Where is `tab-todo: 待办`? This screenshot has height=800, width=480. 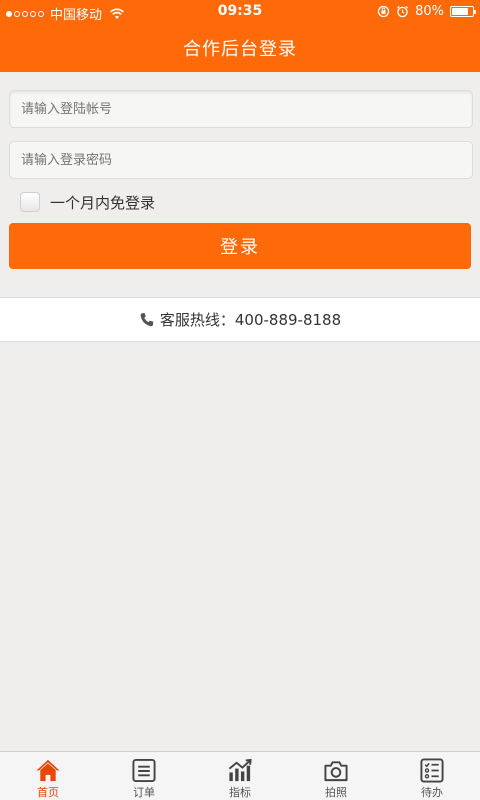
tab-todo: 待办 is located at coordinates (432, 776).